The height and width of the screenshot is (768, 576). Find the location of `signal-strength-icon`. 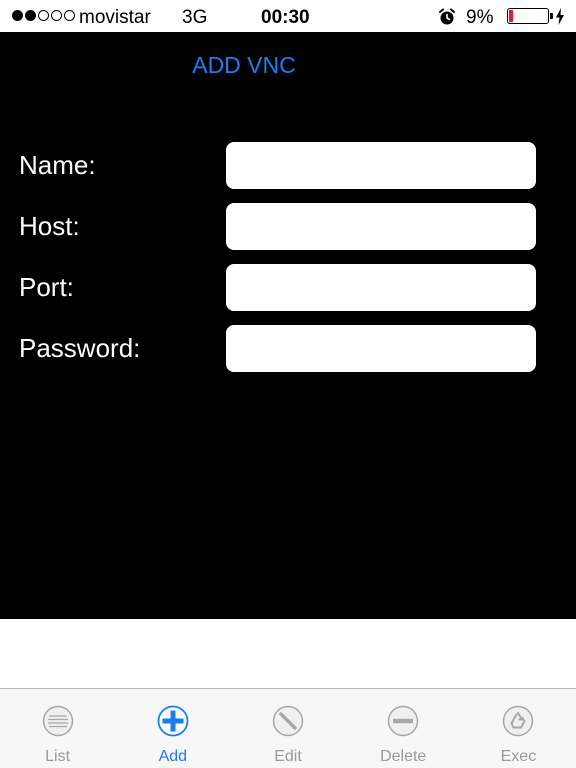

signal-strength-icon is located at coordinates (43, 16).